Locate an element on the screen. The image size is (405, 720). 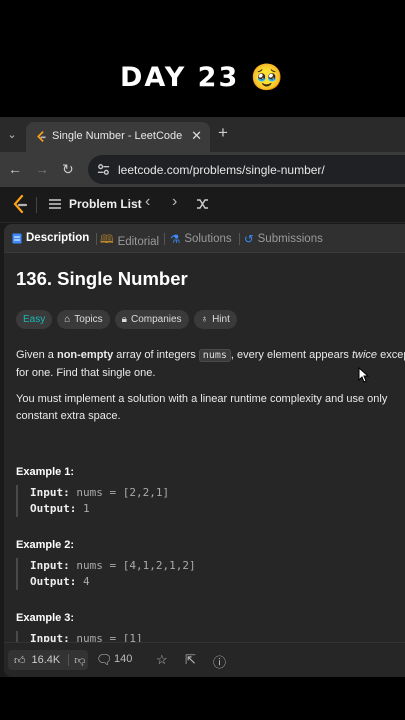
example-1-block: Input: nums = [2,2,1] Output: 1 is located at coordinates (210, 501).